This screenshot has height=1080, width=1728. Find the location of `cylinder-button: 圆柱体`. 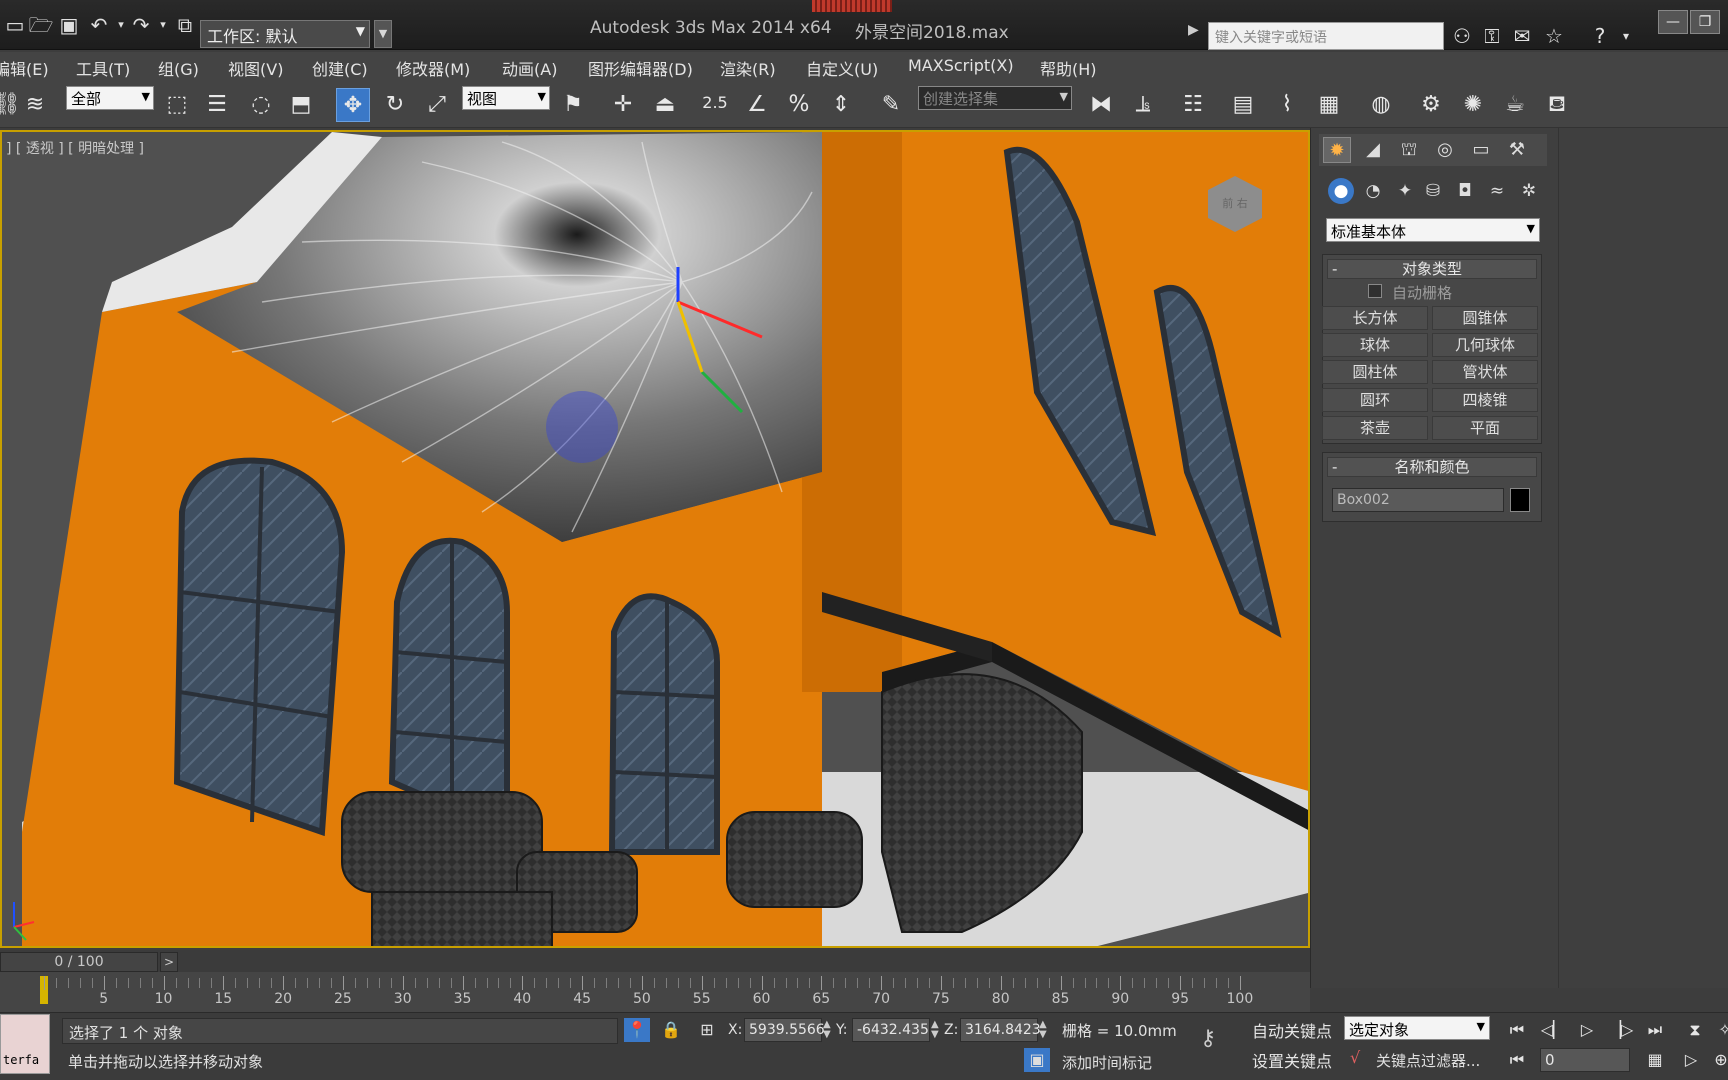

cylinder-button: 圆柱体 is located at coordinates (1375, 372).